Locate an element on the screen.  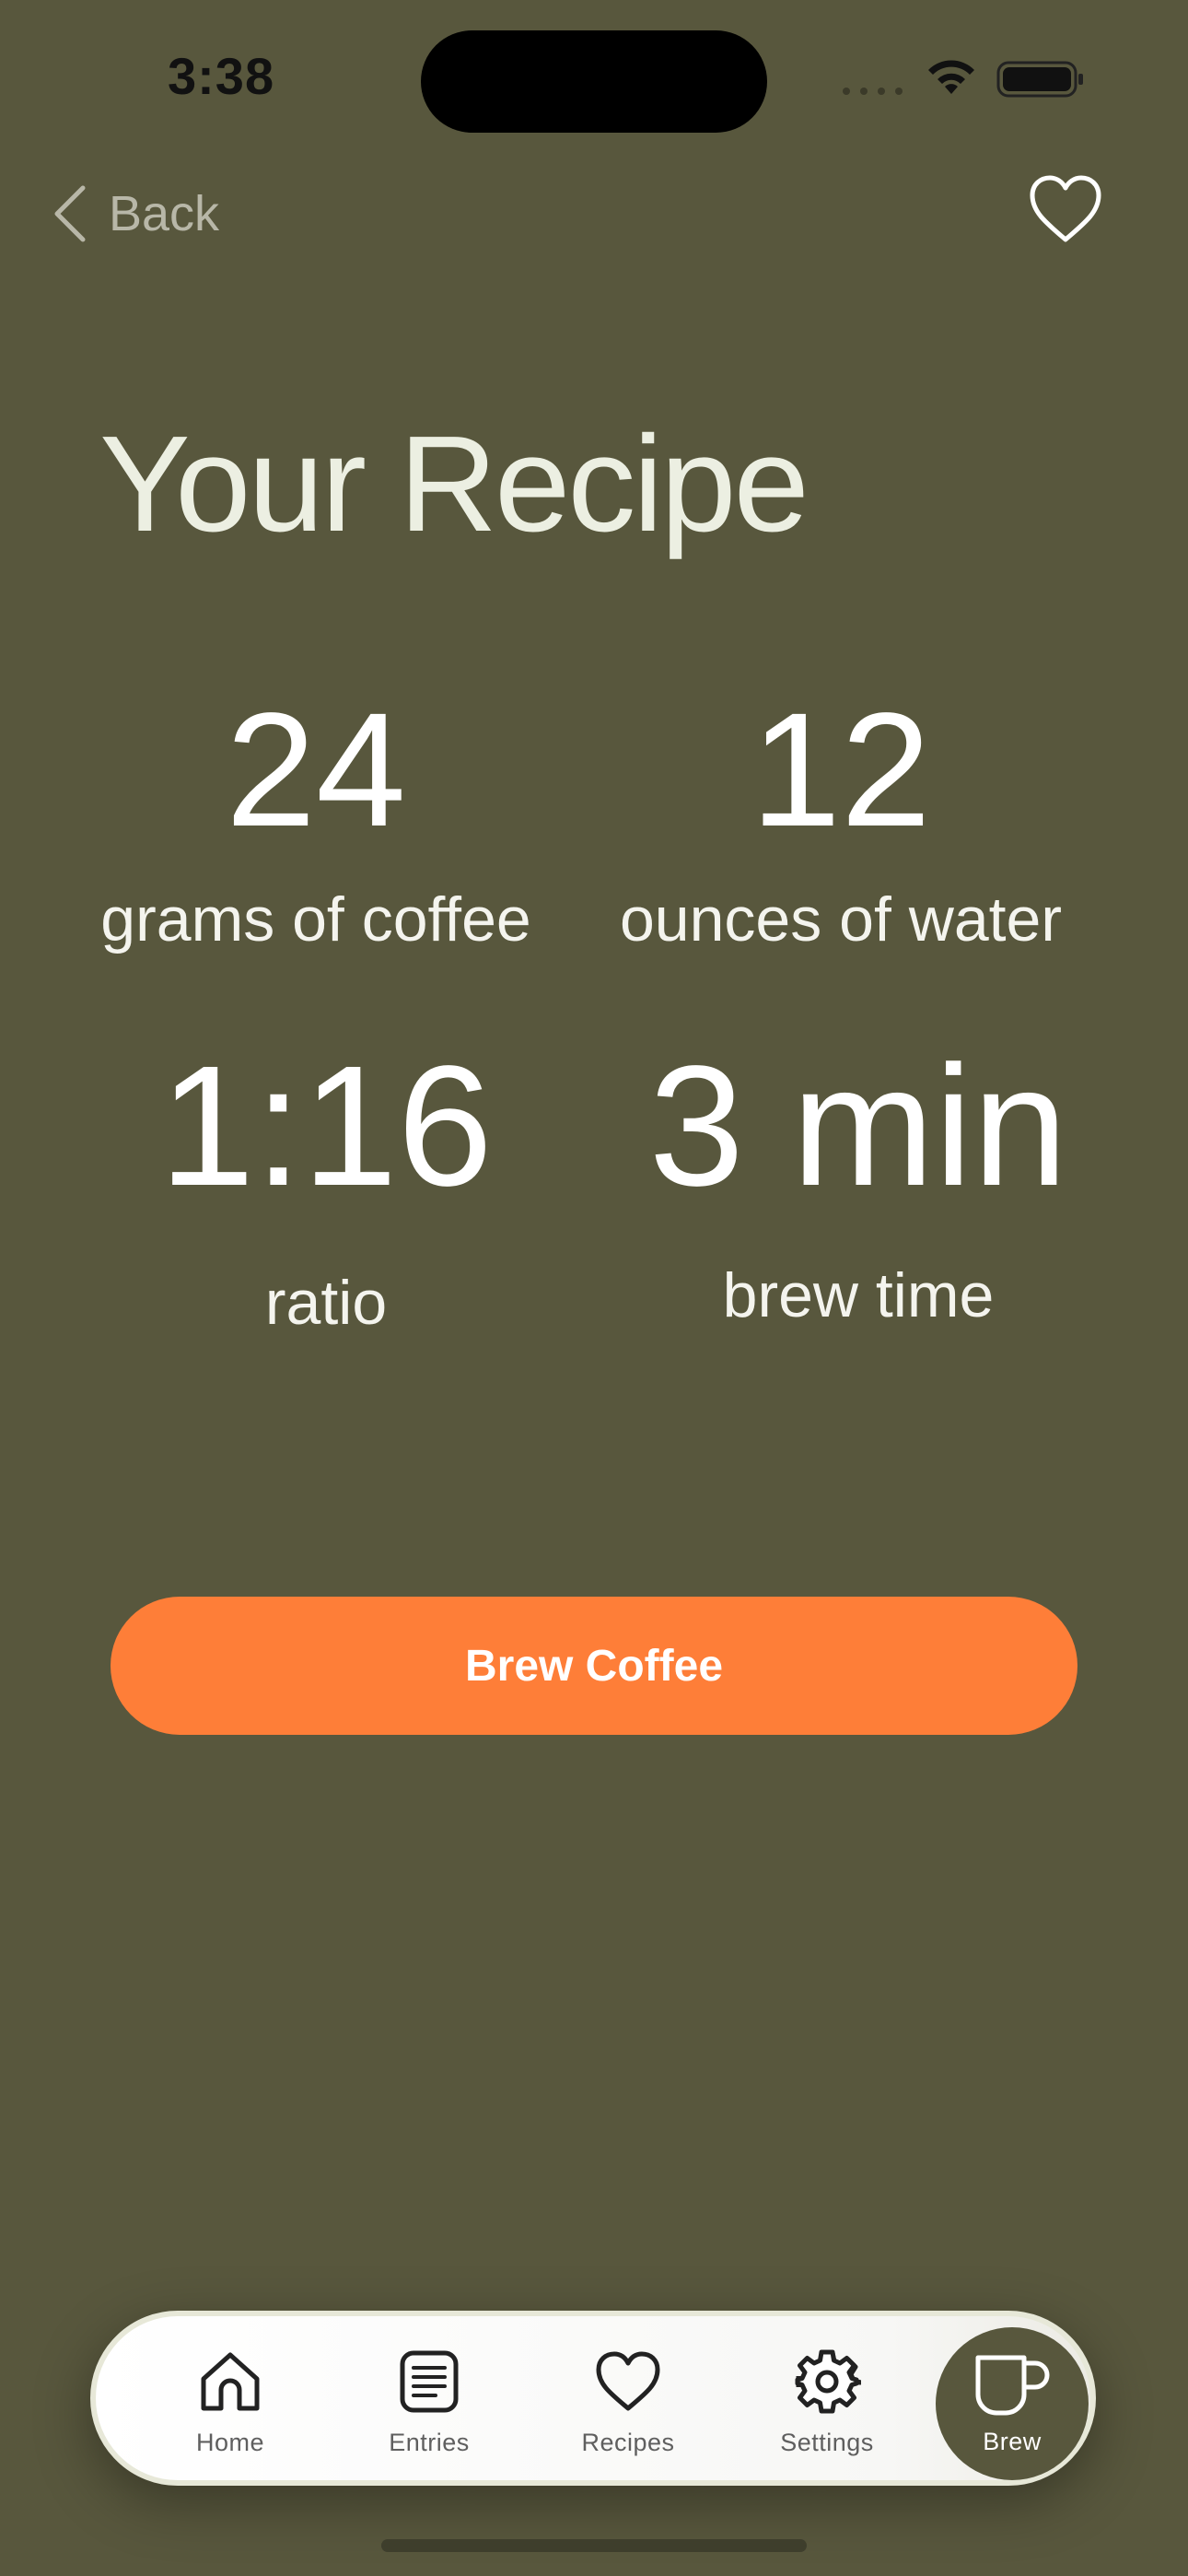
status-time: 3:38 is located at coordinates (221, 76).